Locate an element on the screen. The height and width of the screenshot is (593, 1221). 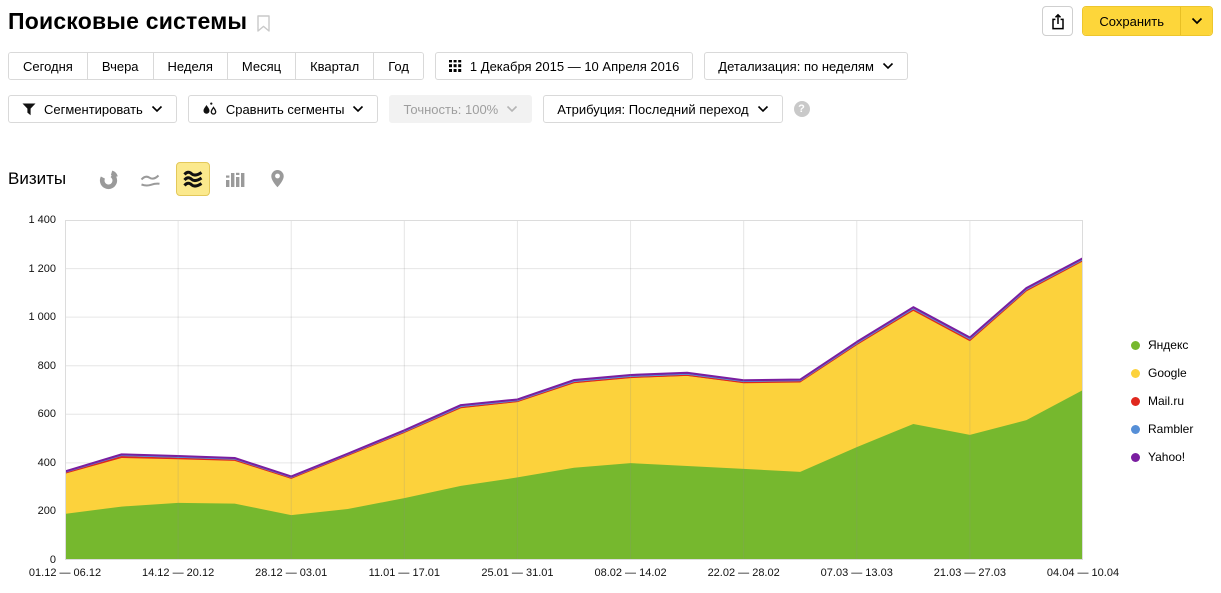
date-range-button: 1 Декабря 2015 — 10 Апреля 2016 is located at coordinates (564, 66).